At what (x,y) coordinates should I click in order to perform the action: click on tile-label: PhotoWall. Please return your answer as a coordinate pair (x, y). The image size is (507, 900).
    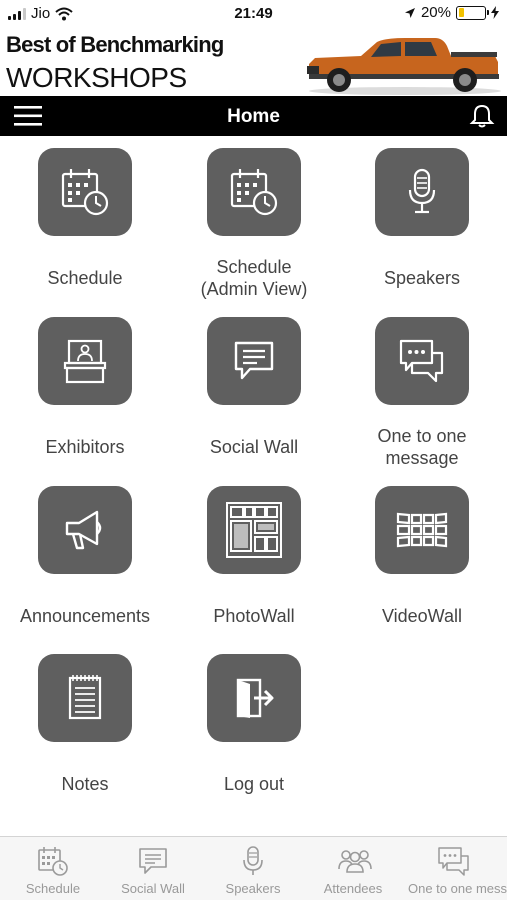
    Looking at the image, I should click on (254, 616).